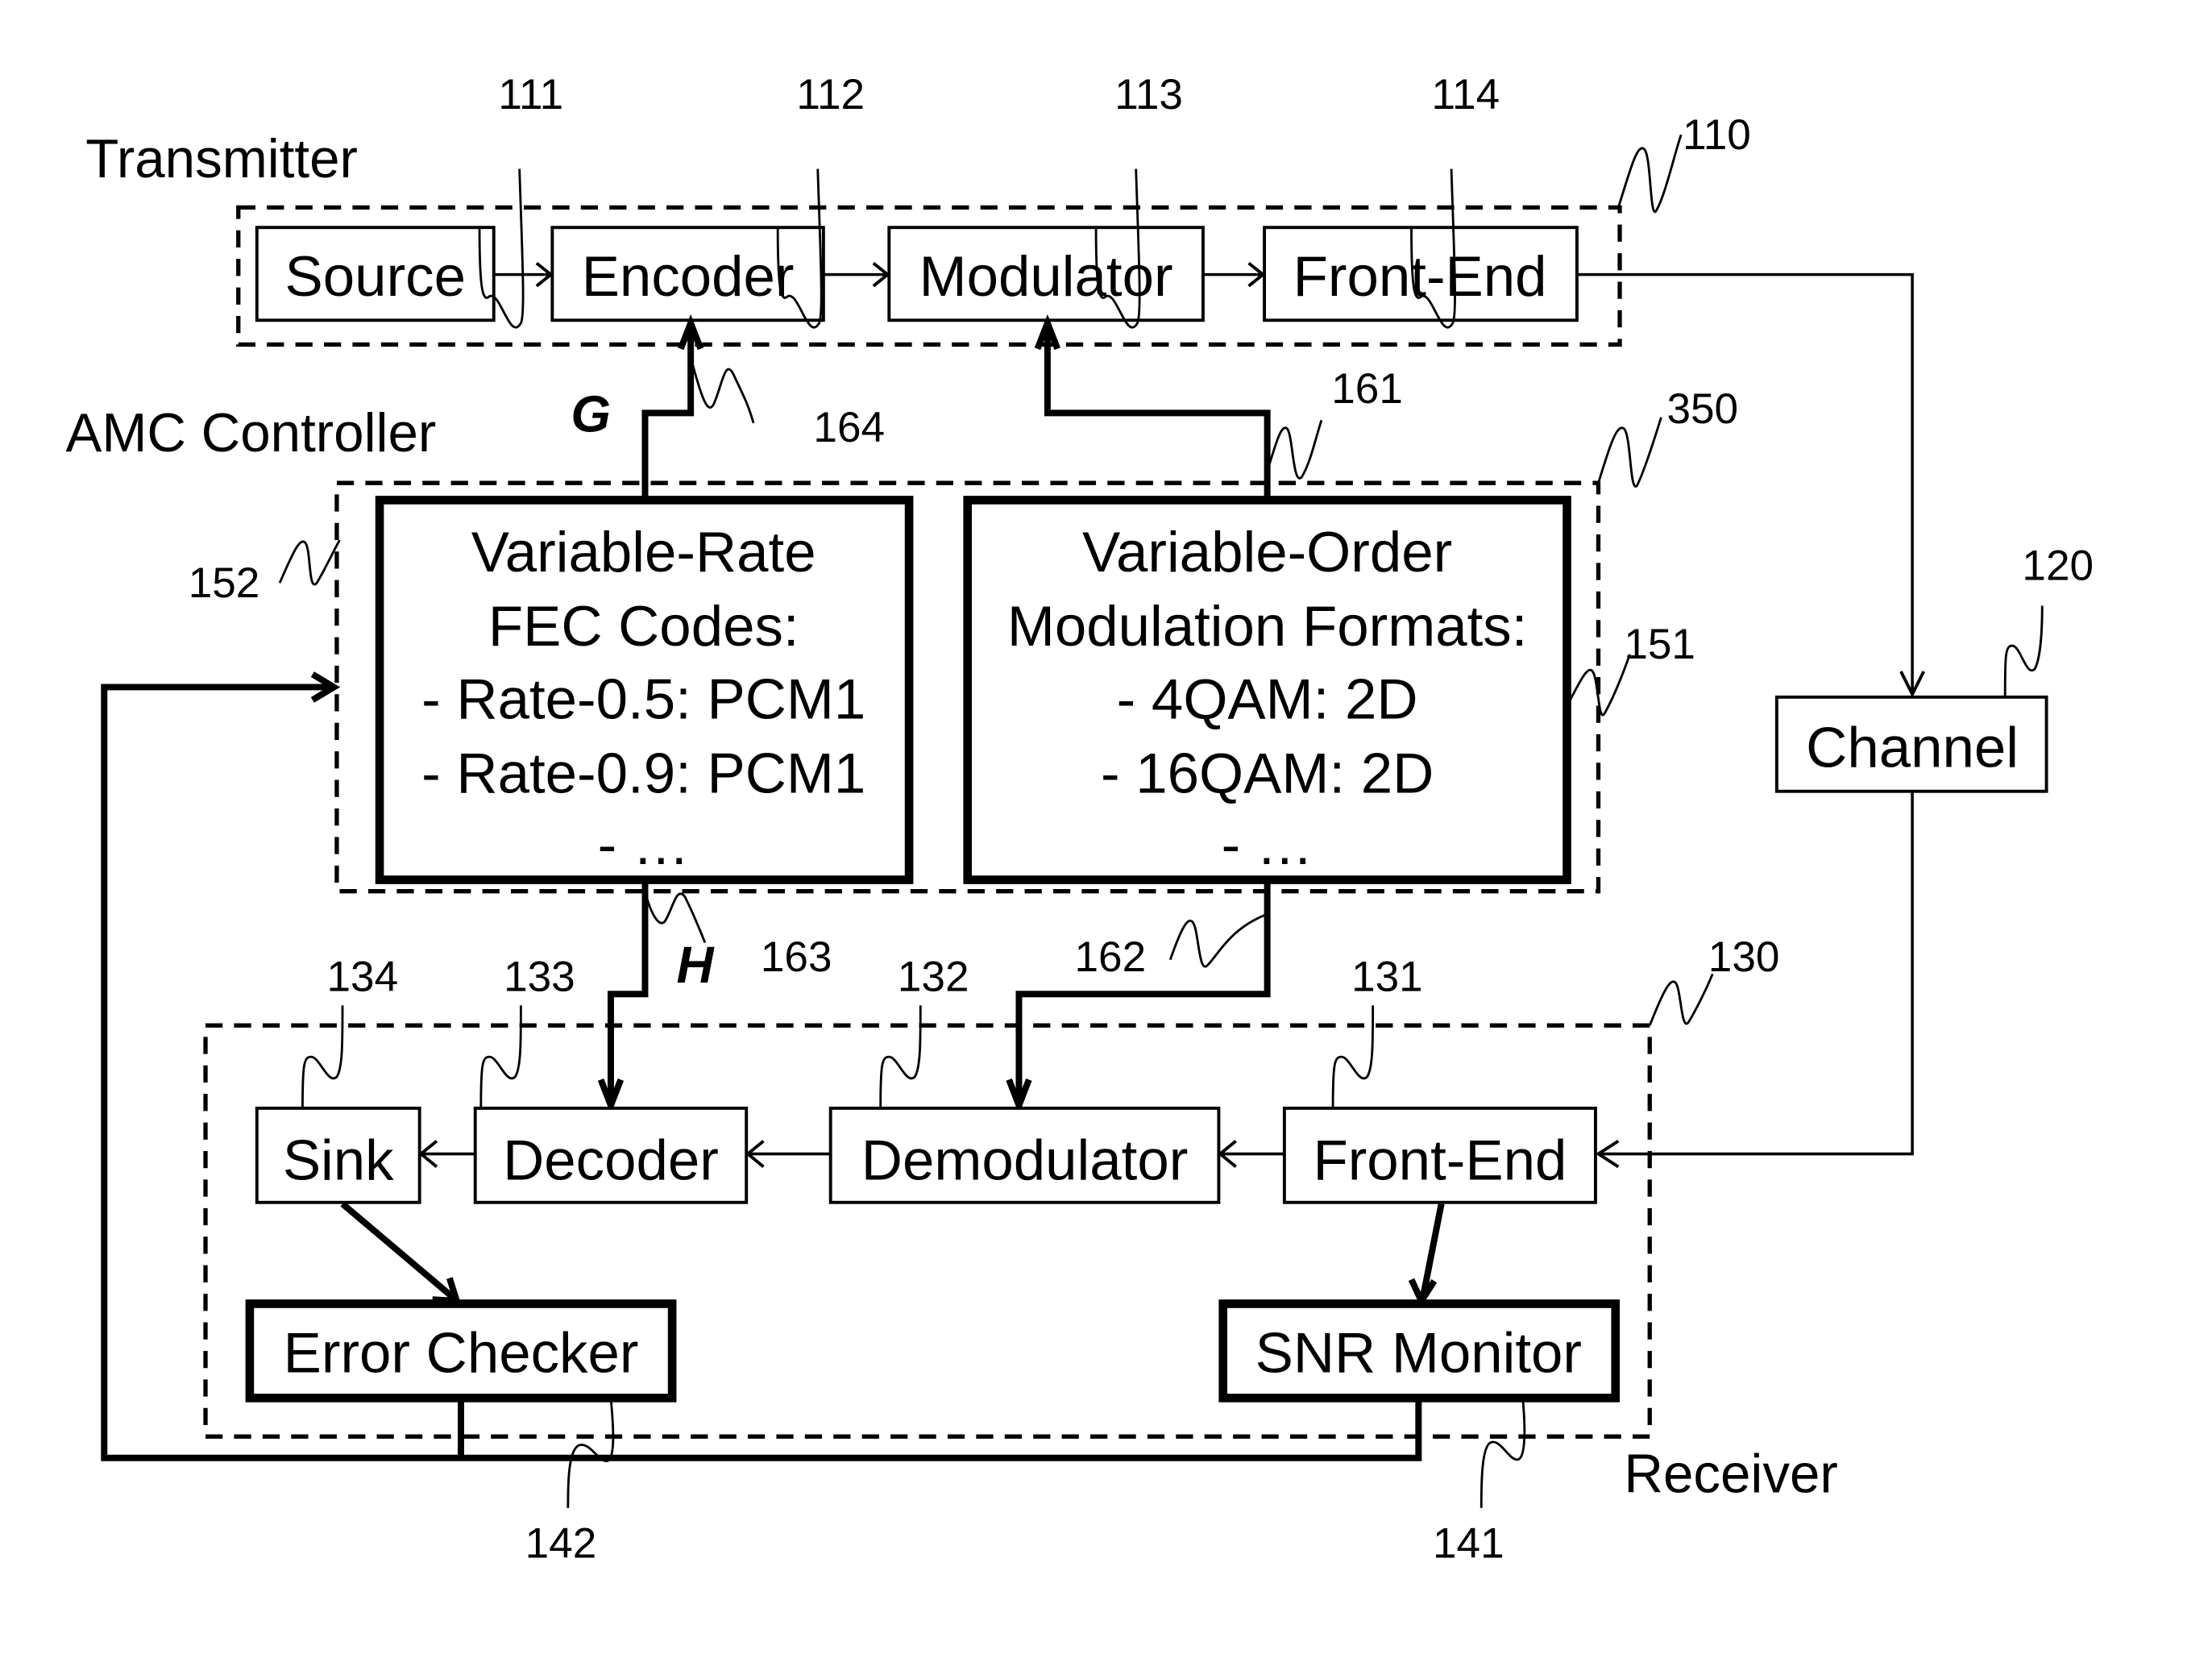 The image size is (2212, 1654). I want to click on fec-line-4: - Rate-0.9: PCM1, so click(643, 774).